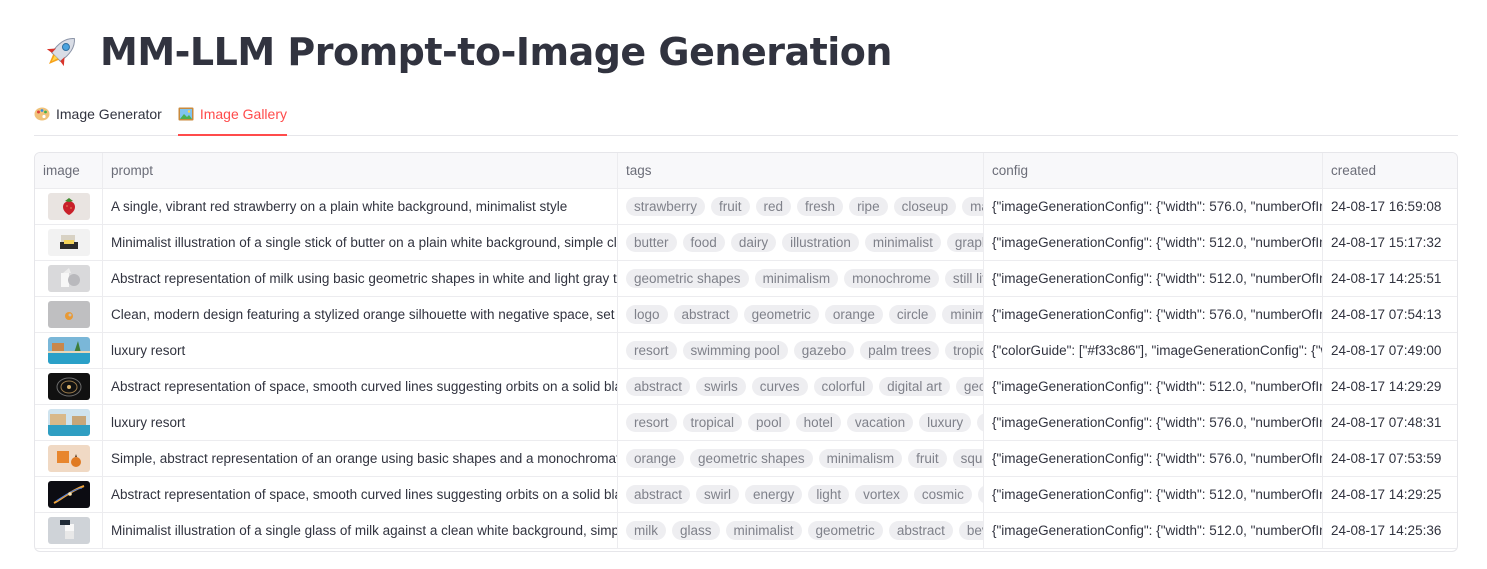 Image resolution: width=1487 pixels, height=569 pixels. I want to click on tag-pill: mac, so click(972, 206).